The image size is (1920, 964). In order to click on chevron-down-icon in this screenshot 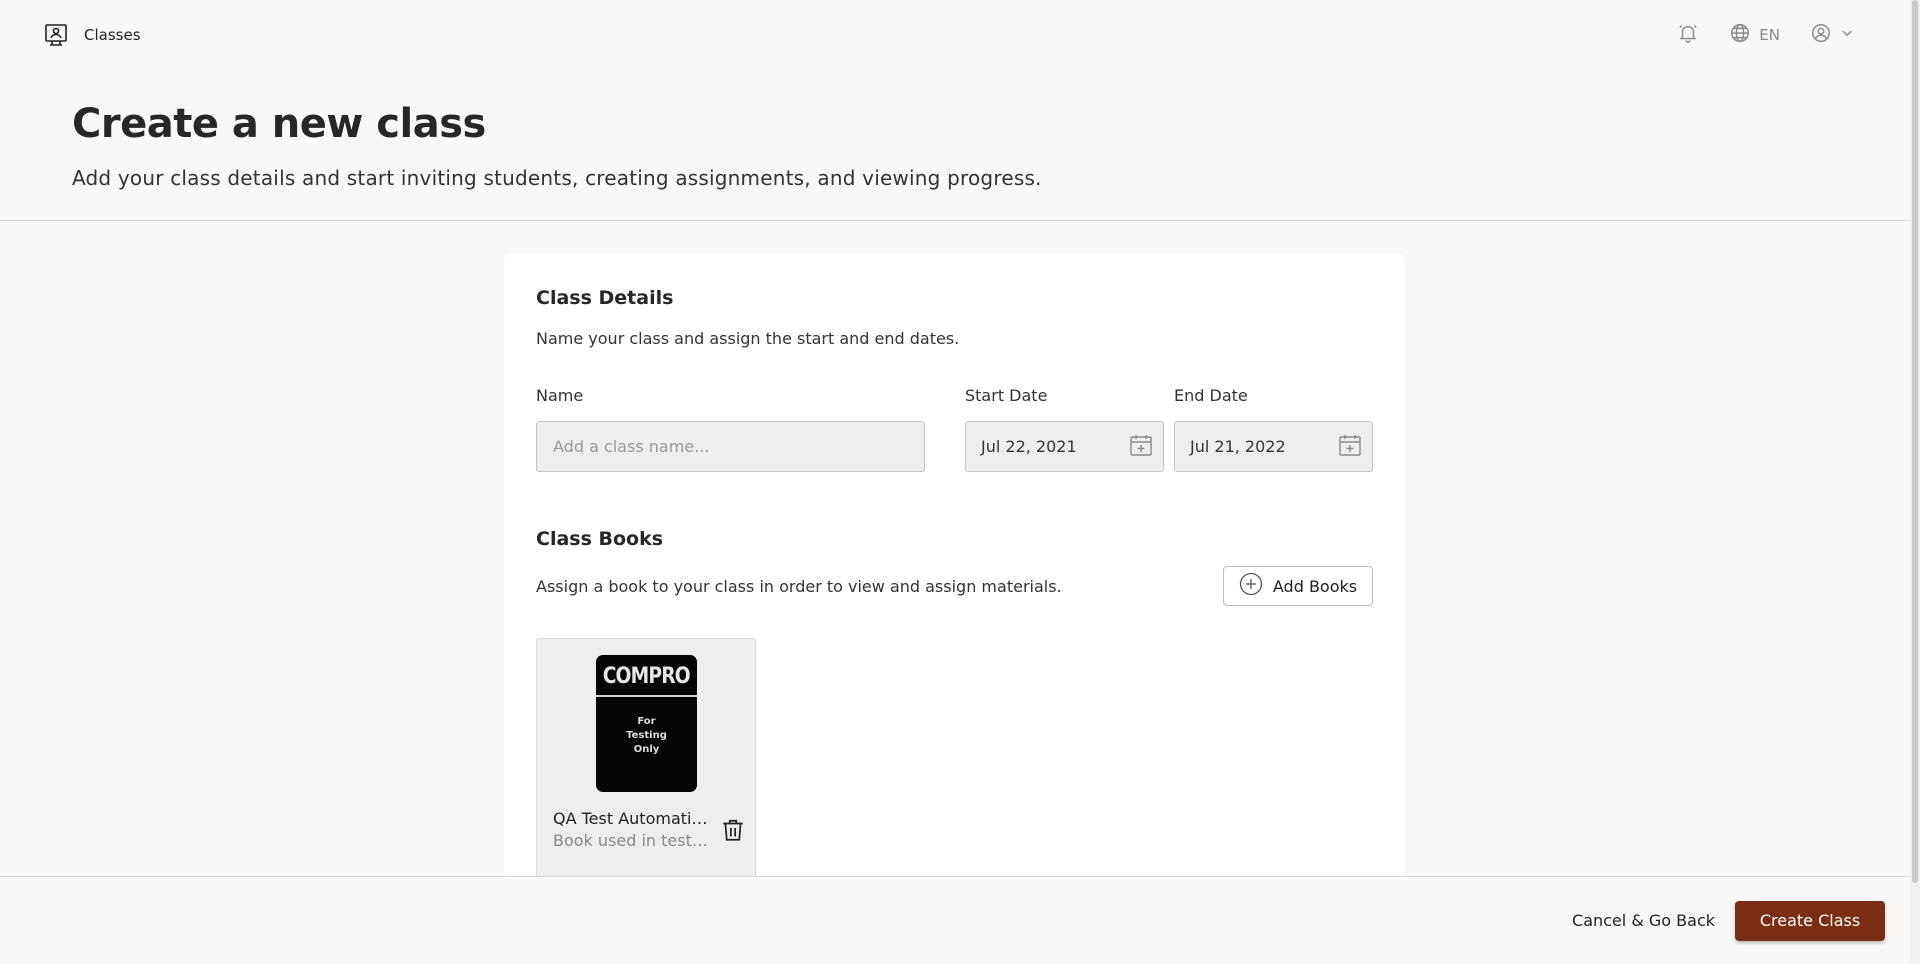, I will do `click(1847, 35)`.